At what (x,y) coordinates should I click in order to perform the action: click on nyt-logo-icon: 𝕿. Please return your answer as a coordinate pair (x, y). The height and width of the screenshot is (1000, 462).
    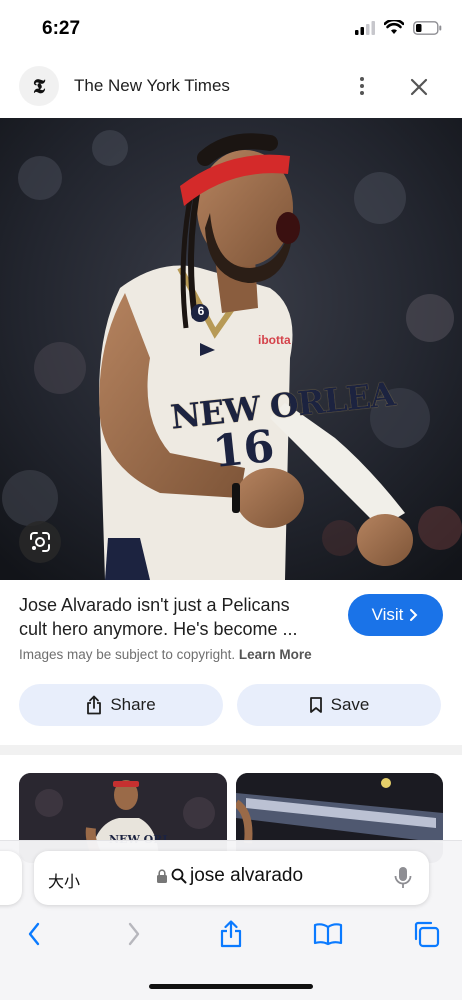
    Looking at the image, I should click on (39, 86).